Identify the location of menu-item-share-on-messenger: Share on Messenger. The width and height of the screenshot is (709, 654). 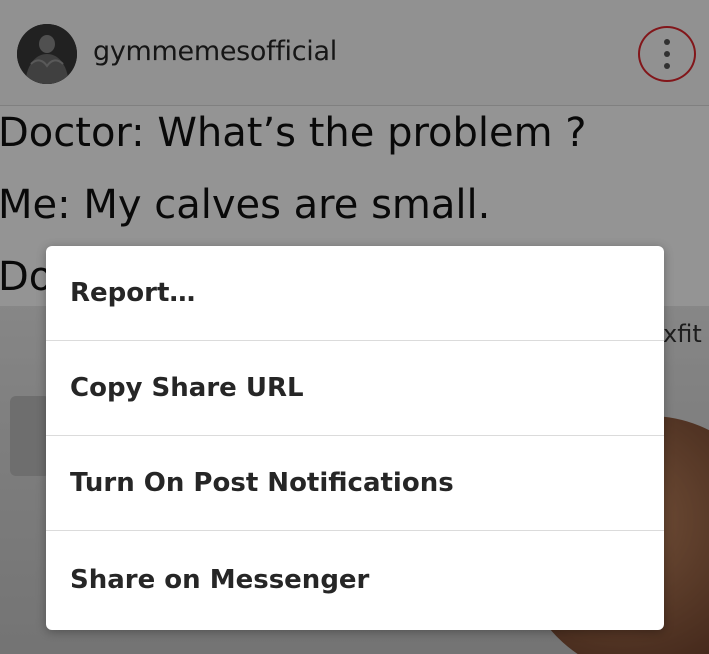
(355, 579).